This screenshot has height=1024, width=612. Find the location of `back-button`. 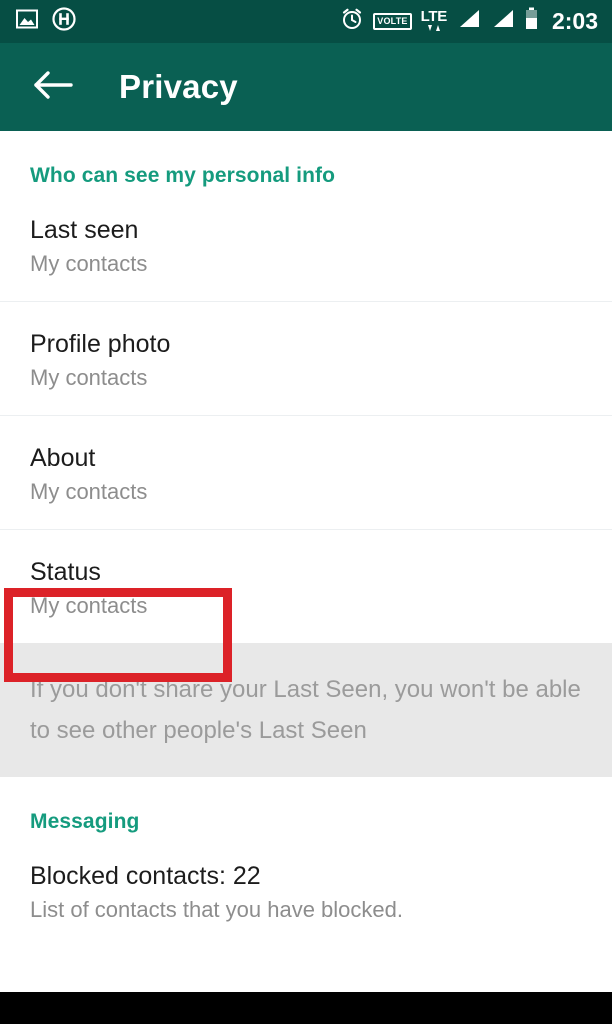

back-button is located at coordinates (53, 87).